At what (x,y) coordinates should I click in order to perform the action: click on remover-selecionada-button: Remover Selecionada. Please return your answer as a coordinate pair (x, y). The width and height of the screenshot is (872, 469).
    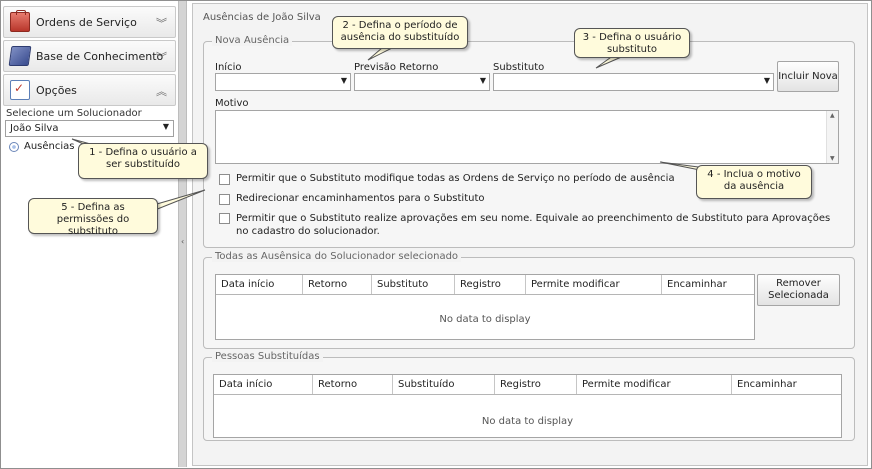
    Looking at the image, I should click on (798, 290).